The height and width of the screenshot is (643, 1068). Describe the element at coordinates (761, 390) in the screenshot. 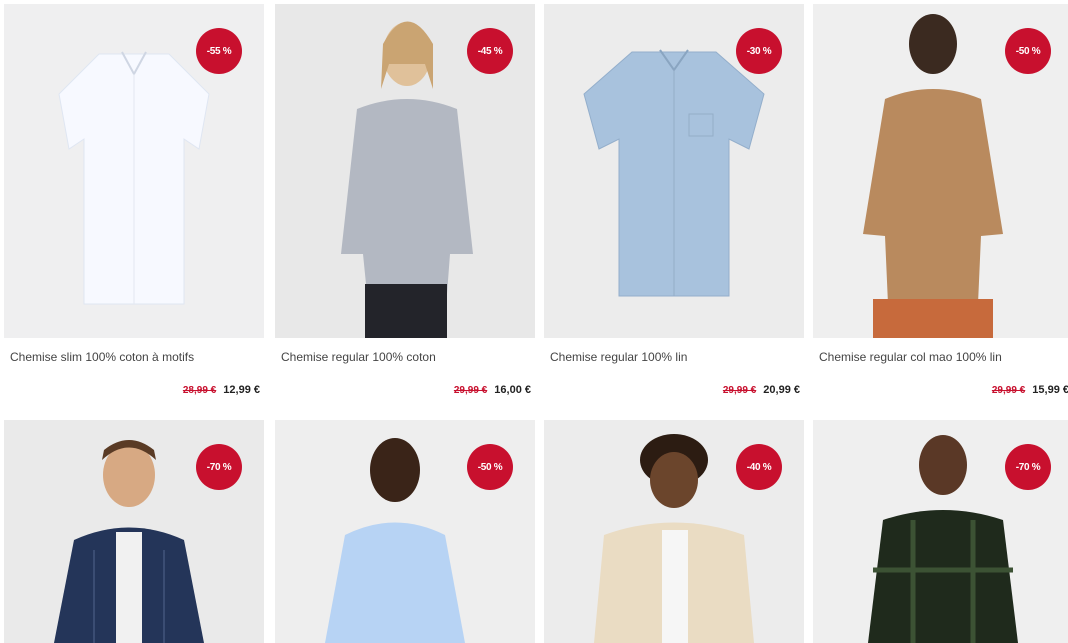

I see `price-row: 29,99 € 20,99 €` at that location.